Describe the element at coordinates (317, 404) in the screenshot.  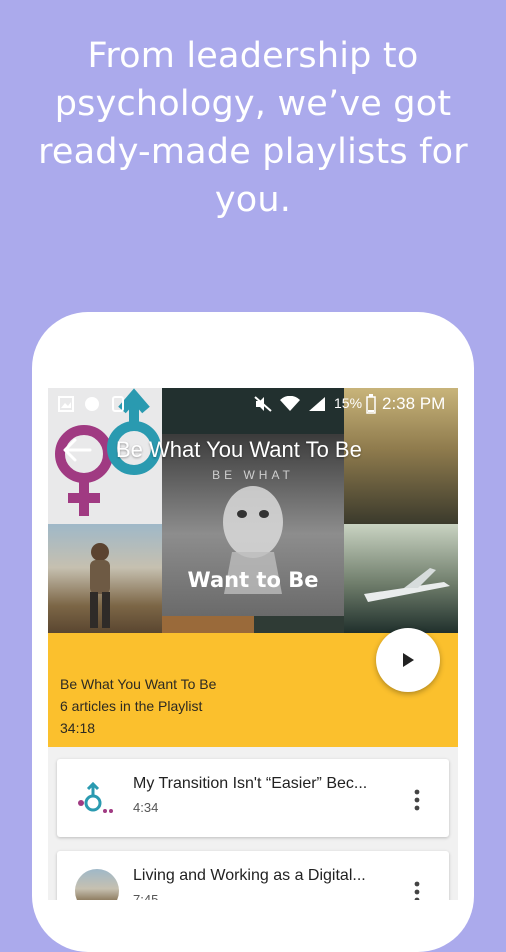
I see `signal-icon` at that location.